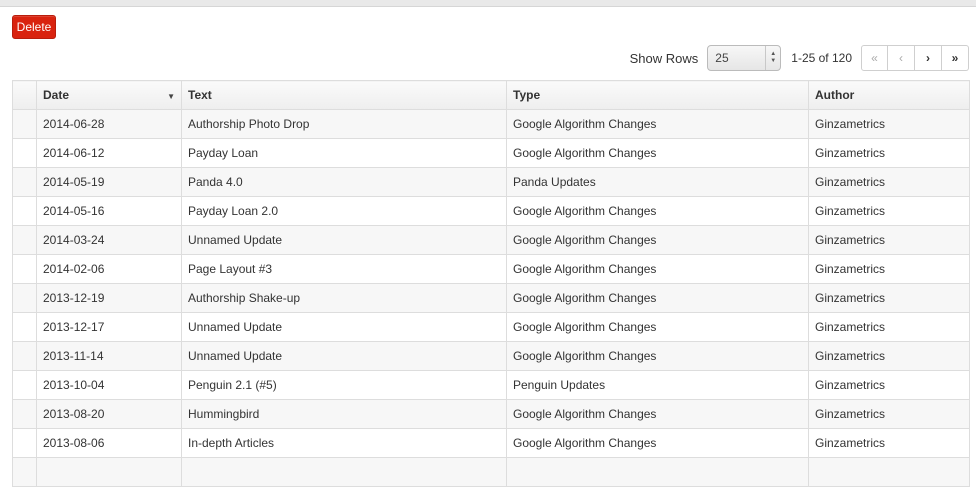 This screenshot has width=976, height=487. What do you see at coordinates (34, 27) in the screenshot?
I see `delete-button: Delete` at bounding box center [34, 27].